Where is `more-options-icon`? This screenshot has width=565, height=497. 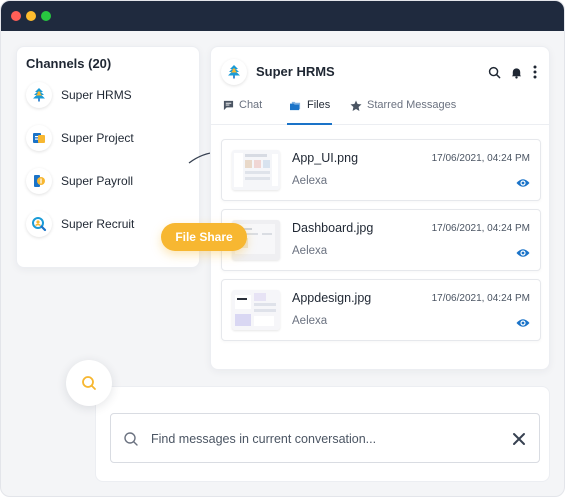
more-options-icon is located at coordinates (535, 72).